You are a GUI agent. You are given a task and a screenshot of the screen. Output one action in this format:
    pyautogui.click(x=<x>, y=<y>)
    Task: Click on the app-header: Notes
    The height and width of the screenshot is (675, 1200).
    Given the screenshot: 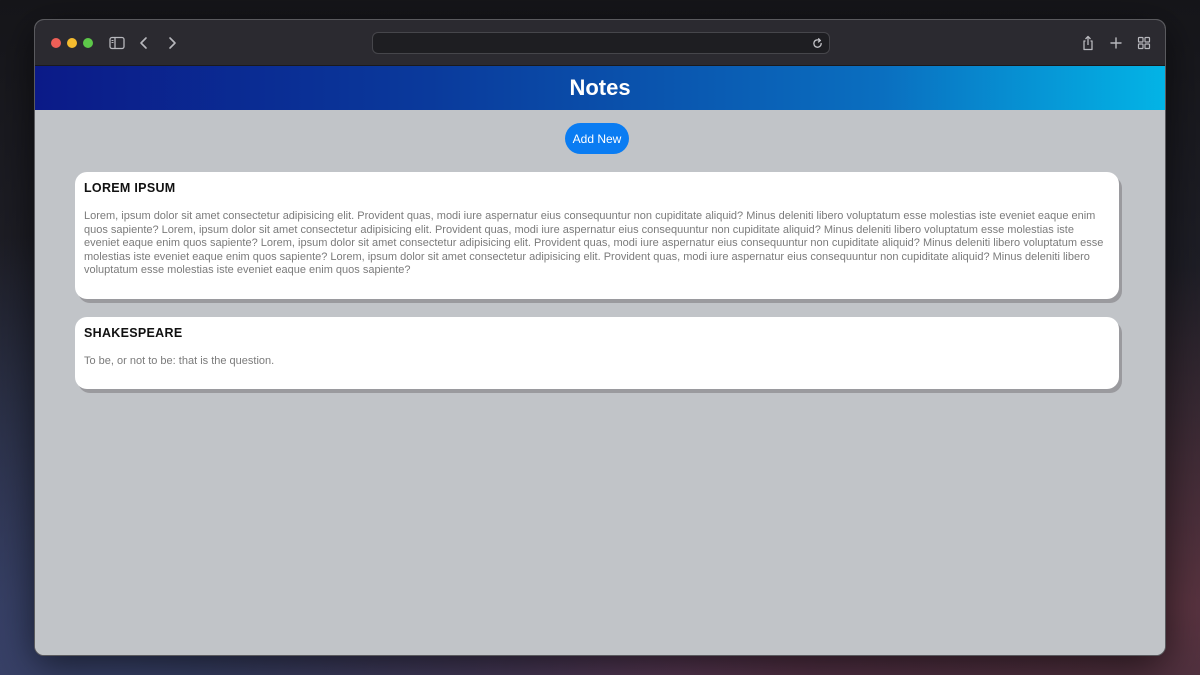 What is the action you would take?
    pyautogui.click(x=600, y=88)
    